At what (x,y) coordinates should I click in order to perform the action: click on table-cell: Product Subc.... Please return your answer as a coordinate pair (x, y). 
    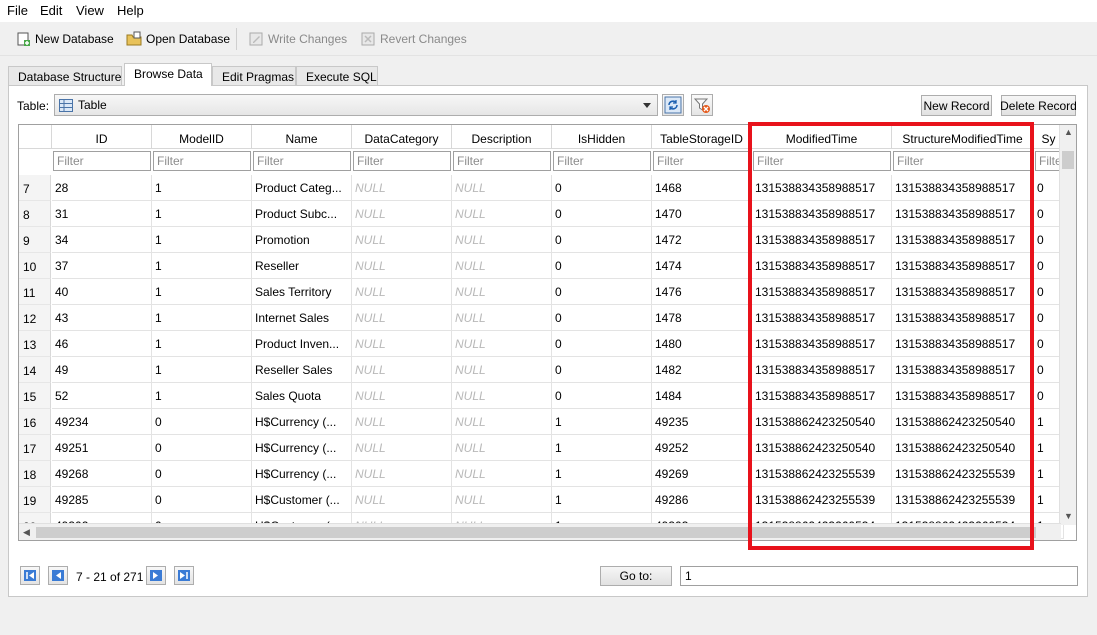
    Looking at the image, I should click on (302, 214).